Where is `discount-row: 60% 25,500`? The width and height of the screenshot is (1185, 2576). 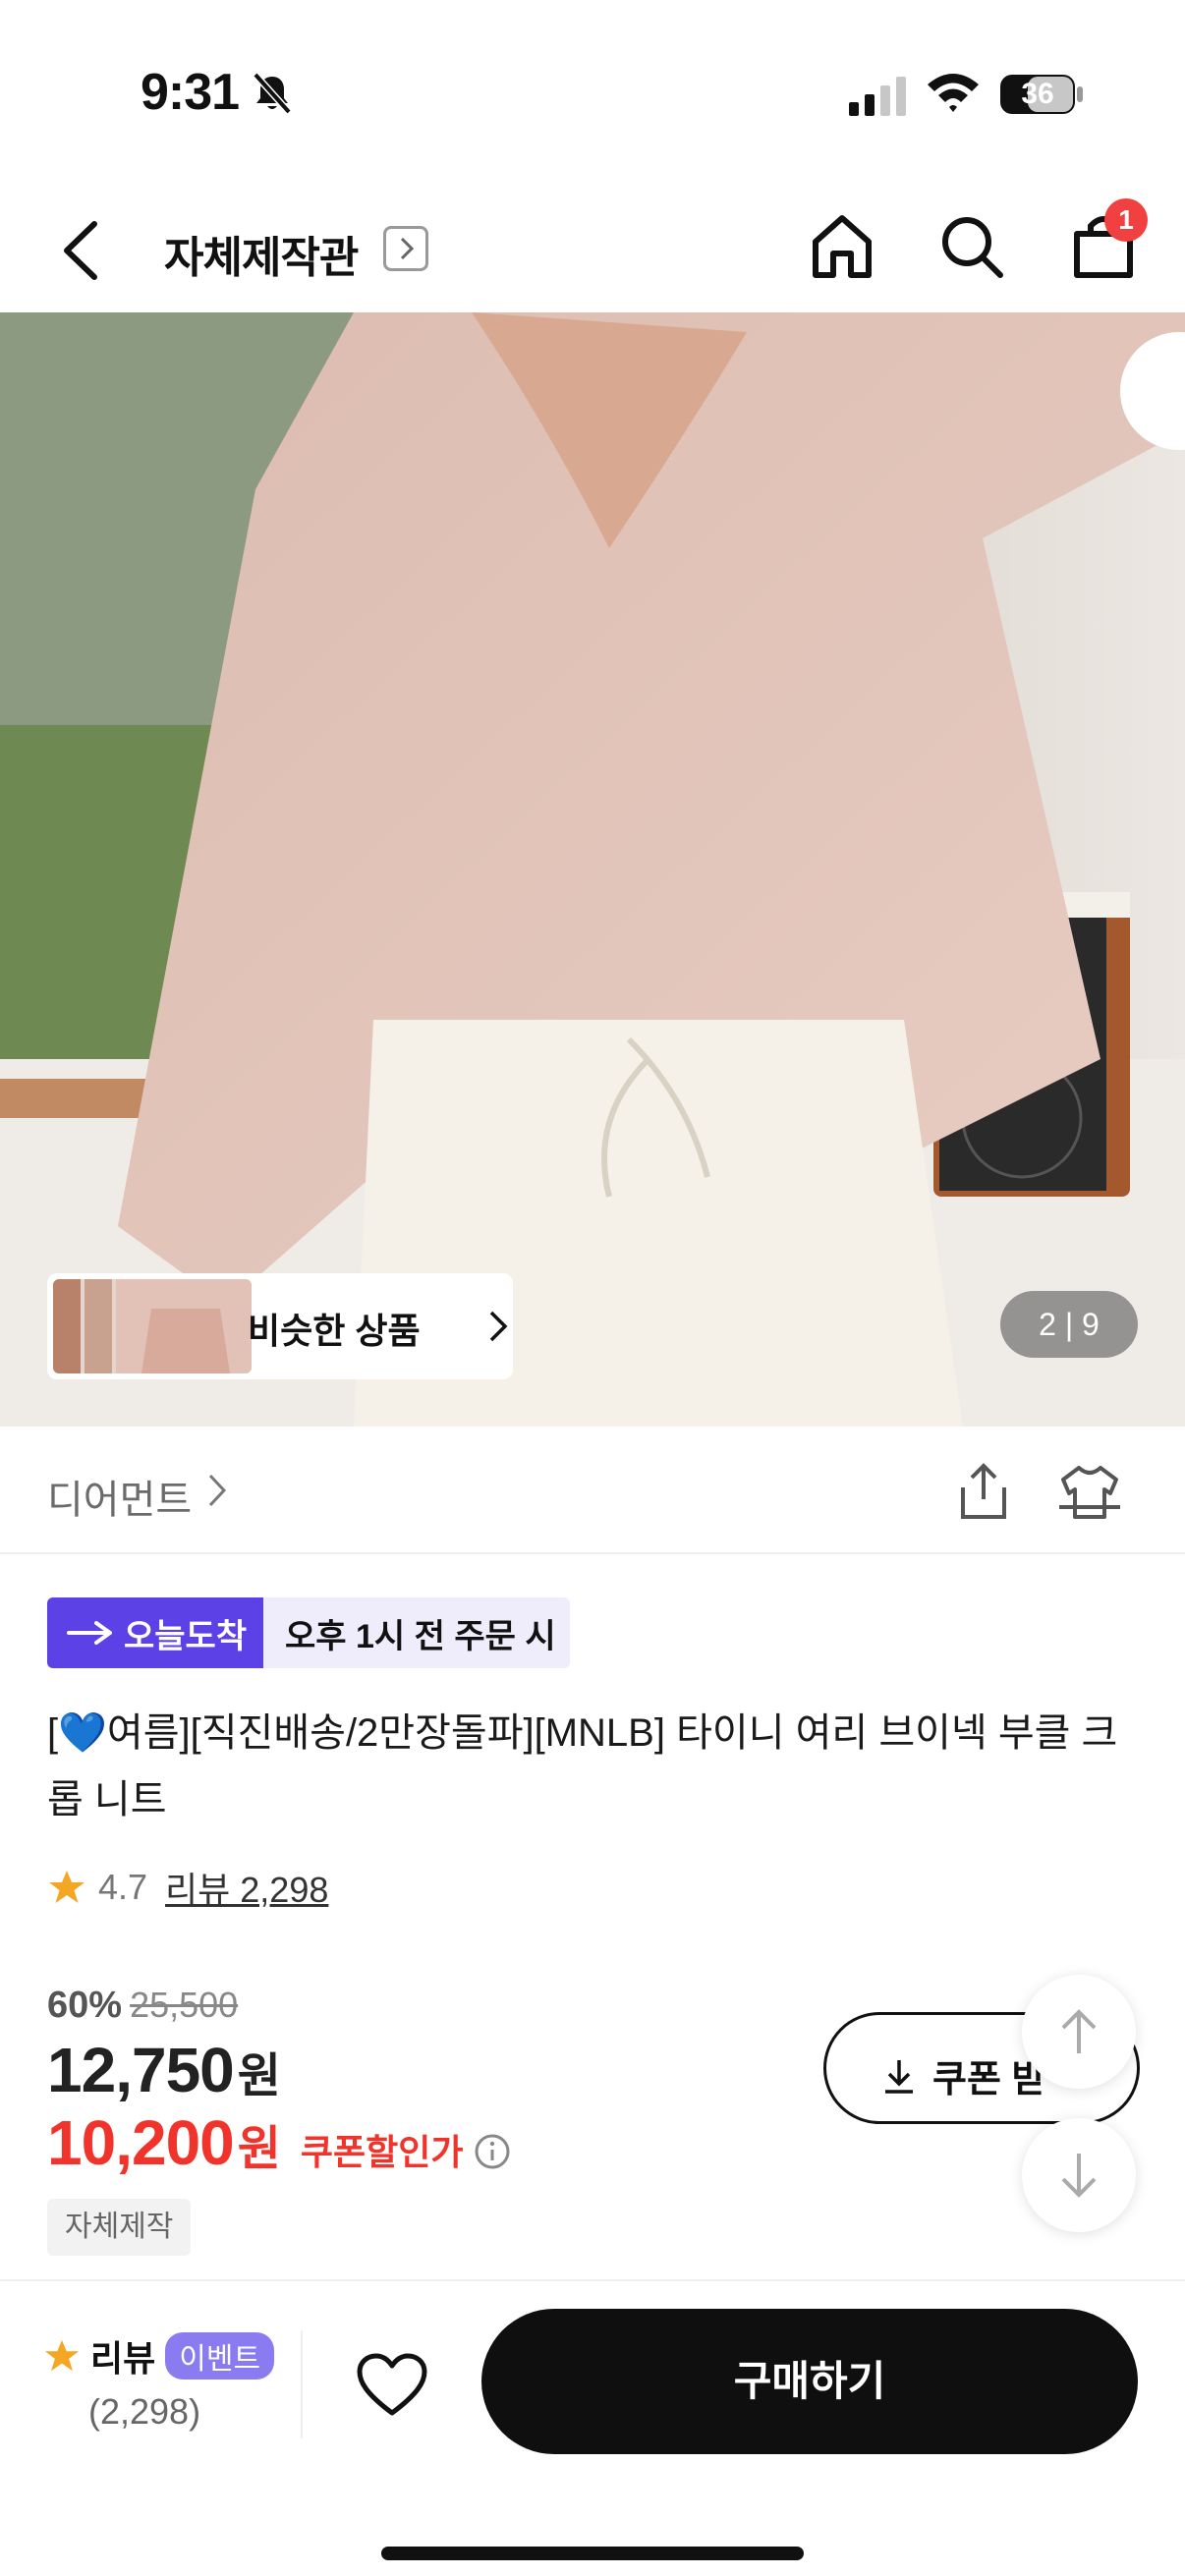
discount-row: 60% 25,500 is located at coordinates (142, 2006).